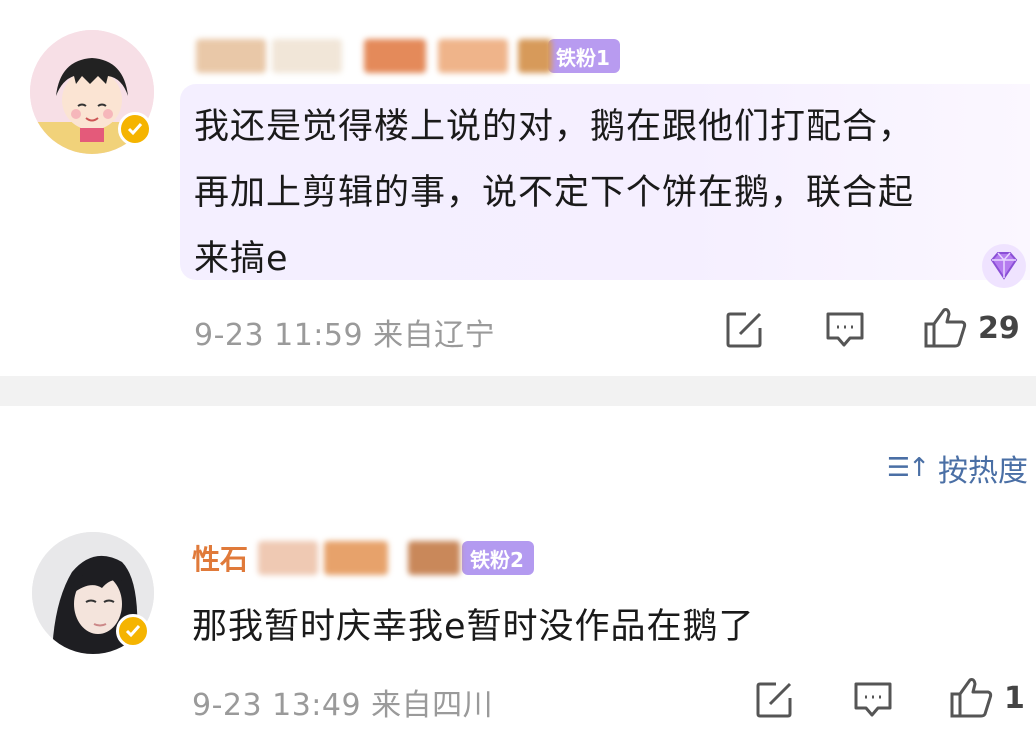 This screenshot has width=1036, height=732. I want to click on like-button: 1, so click(986, 698).